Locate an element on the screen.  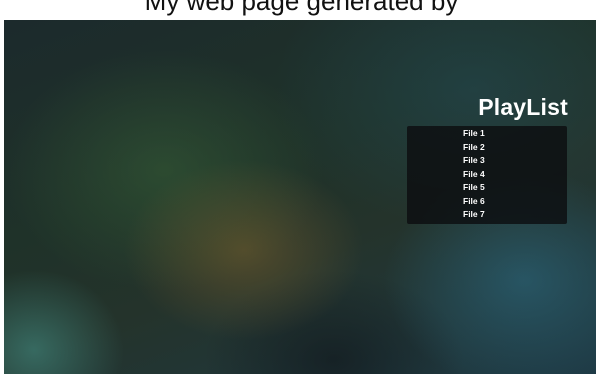
playlist-title: PlayList is located at coordinates (523, 107).